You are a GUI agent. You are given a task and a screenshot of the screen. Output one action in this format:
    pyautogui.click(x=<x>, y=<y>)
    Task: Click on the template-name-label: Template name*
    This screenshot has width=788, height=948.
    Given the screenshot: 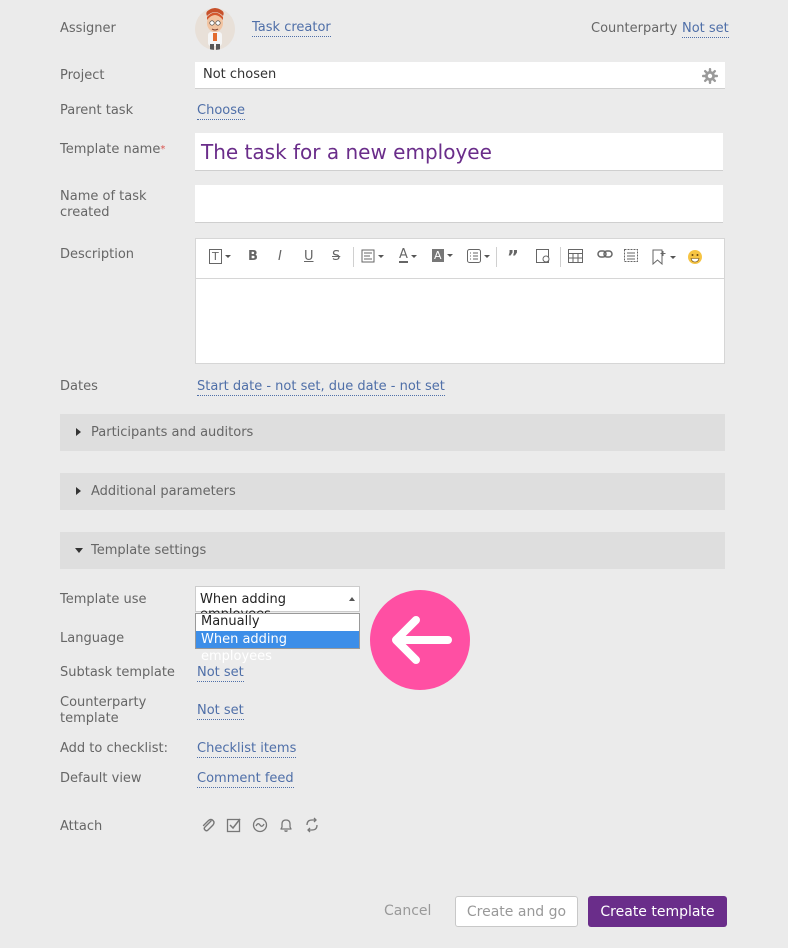 What is the action you would take?
    pyautogui.click(x=113, y=149)
    